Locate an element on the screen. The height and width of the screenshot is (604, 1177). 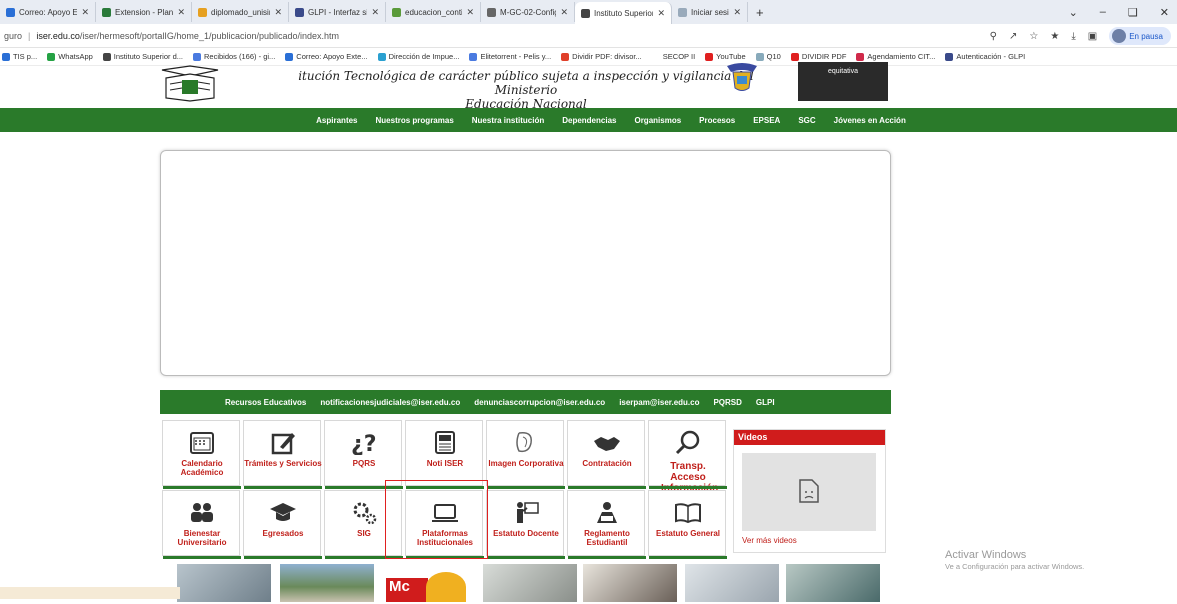
service-tile: Egresados is located at coordinates (282, 524).